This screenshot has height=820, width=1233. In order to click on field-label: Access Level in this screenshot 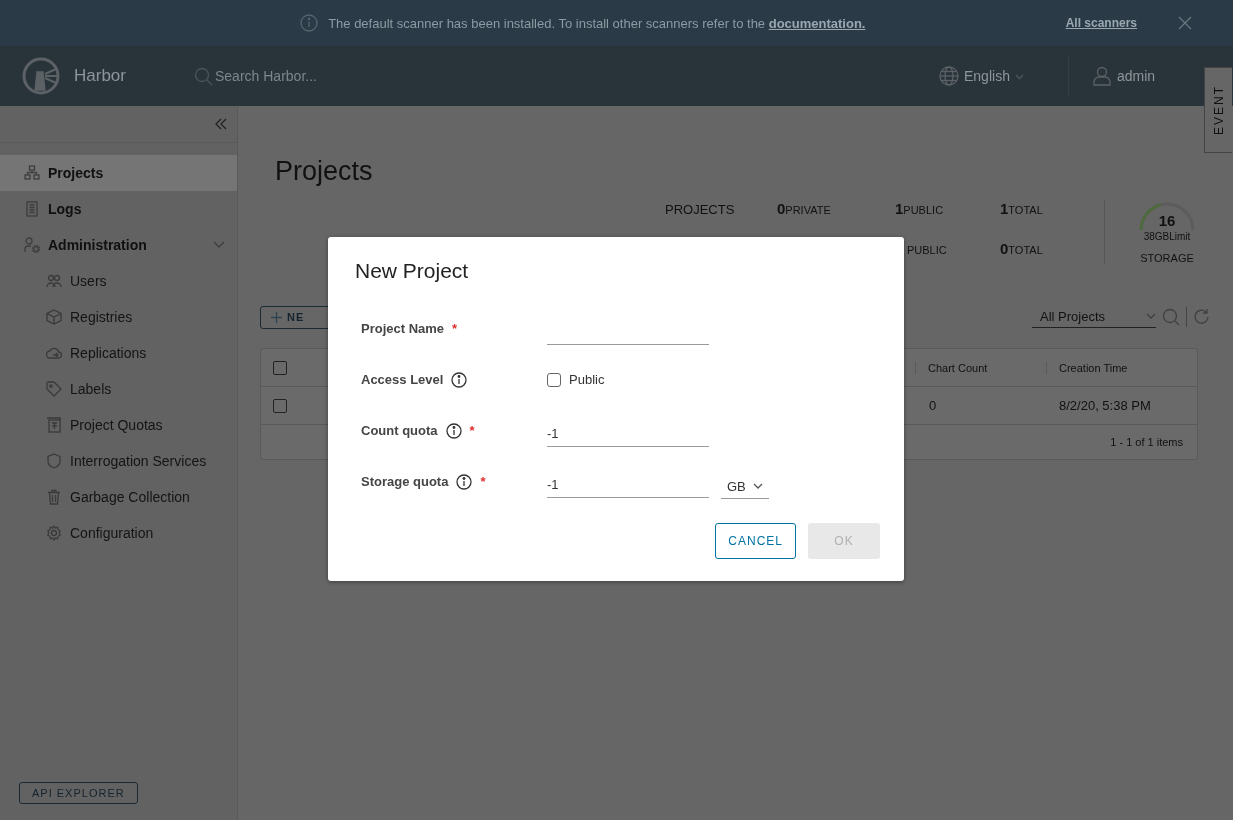, I will do `click(402, 379)`.